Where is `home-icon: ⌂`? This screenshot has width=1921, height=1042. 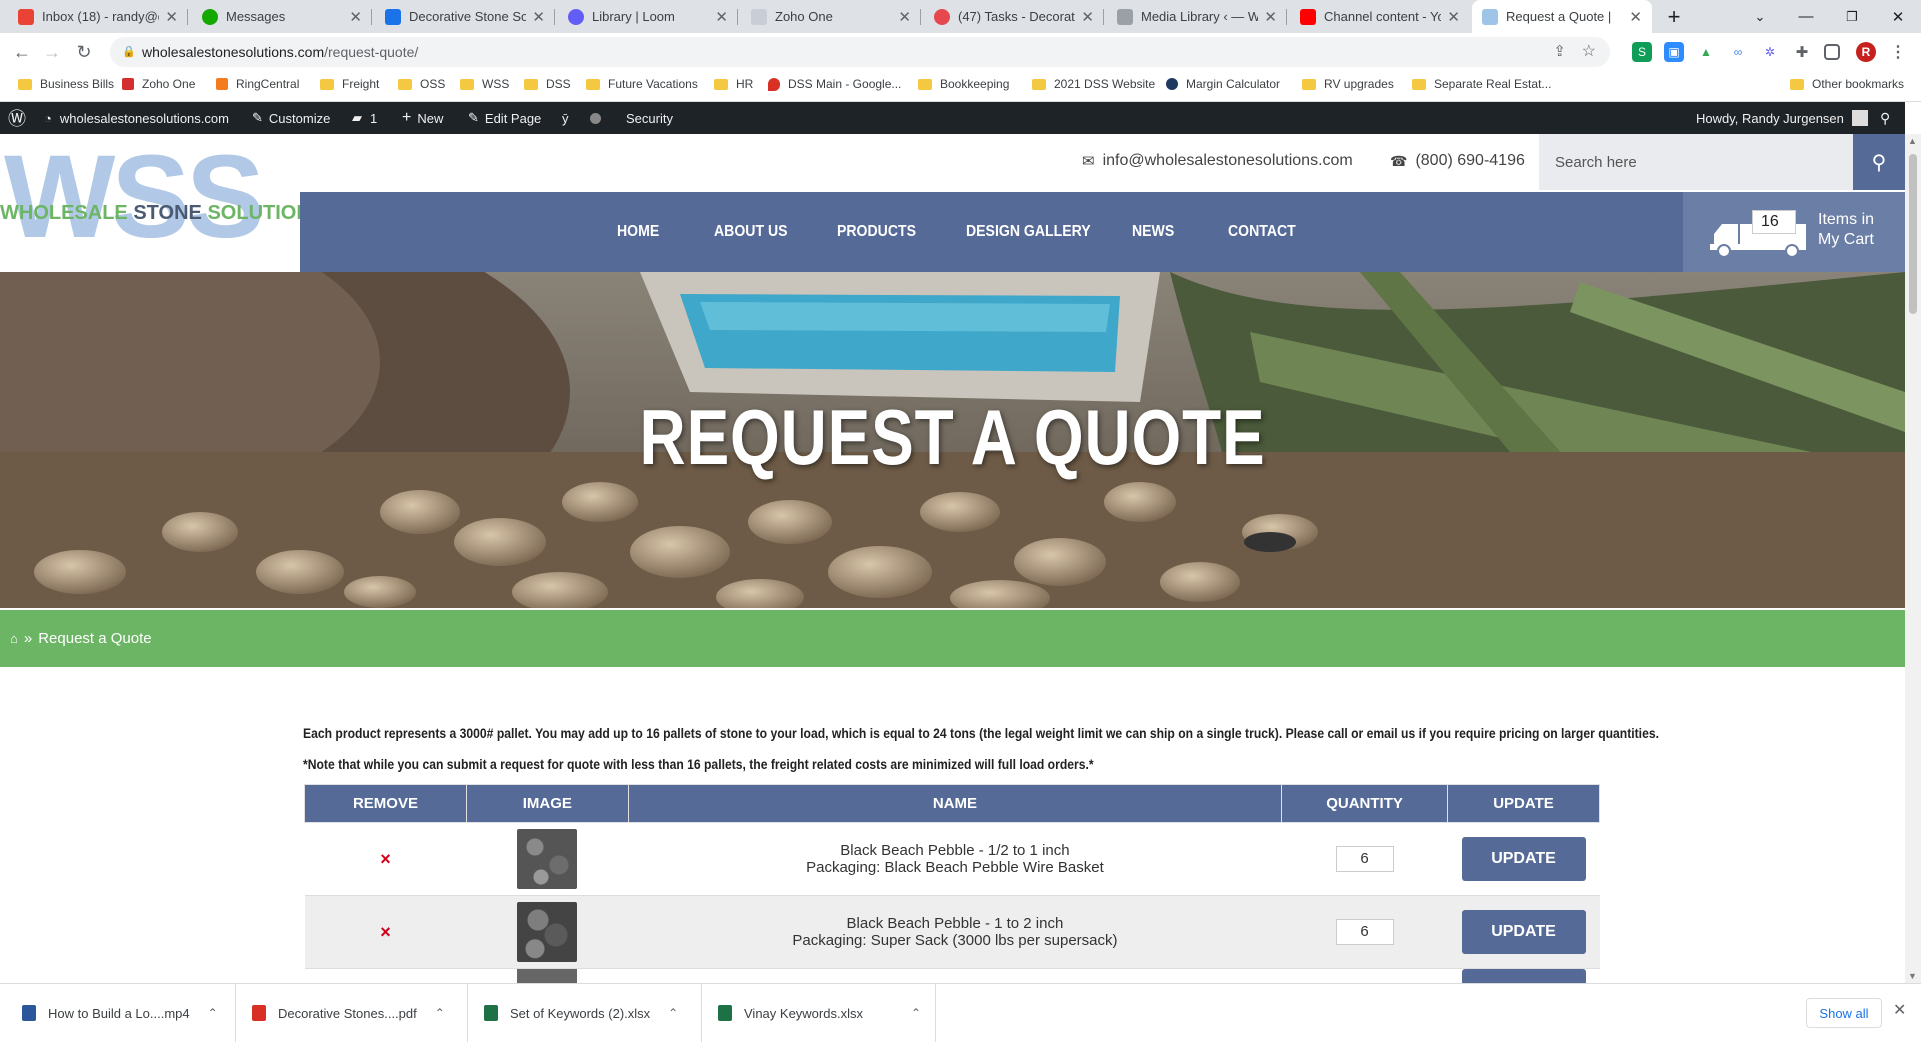 home-icon: ⌂ is located at coordinates (14, 638).